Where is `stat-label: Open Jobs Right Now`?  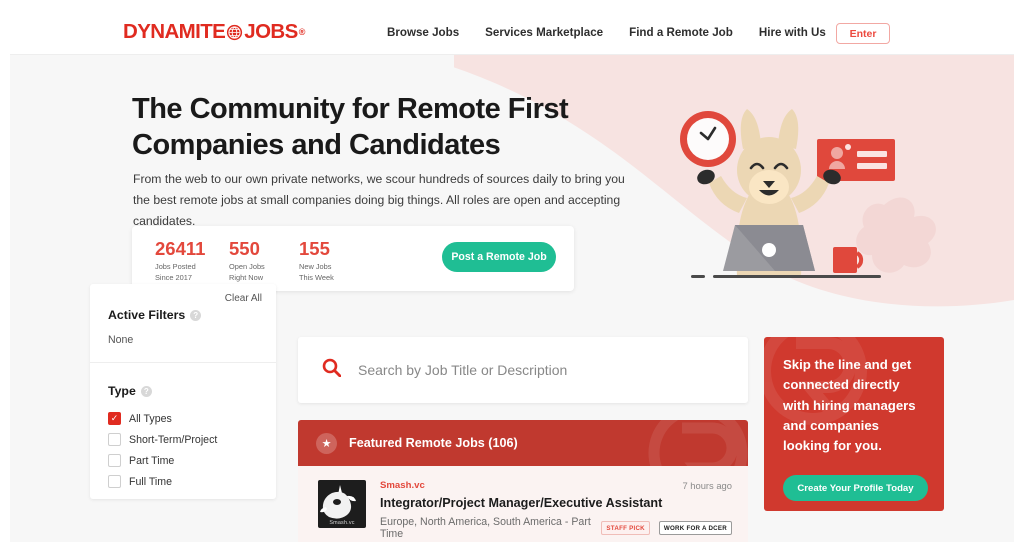
stat-label: Open Jobs Right Now is located at coordinates (247, 272).